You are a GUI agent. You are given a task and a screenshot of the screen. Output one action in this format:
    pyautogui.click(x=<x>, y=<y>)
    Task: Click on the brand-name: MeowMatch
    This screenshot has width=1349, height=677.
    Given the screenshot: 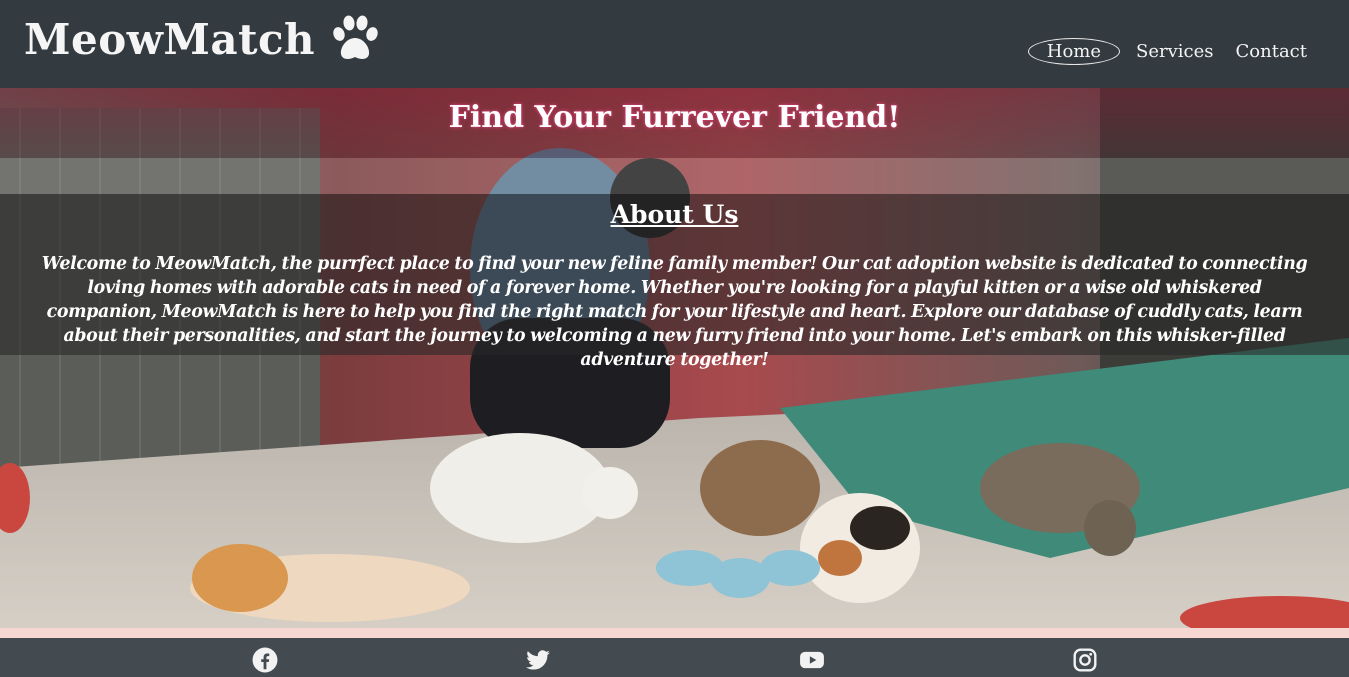 What is the action you would take?
    pyautogui.click(x=170, y=39)
    